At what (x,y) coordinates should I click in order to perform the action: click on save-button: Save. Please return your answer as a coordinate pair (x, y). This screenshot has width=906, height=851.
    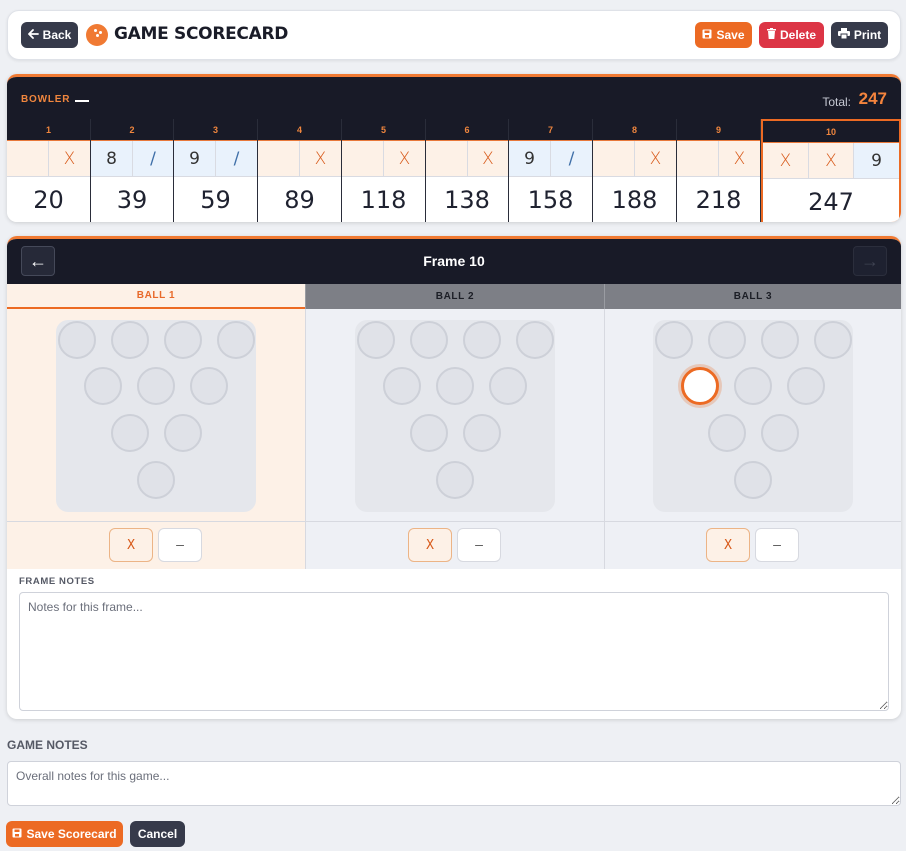
    Looking at the image, I should click on (723, 35).